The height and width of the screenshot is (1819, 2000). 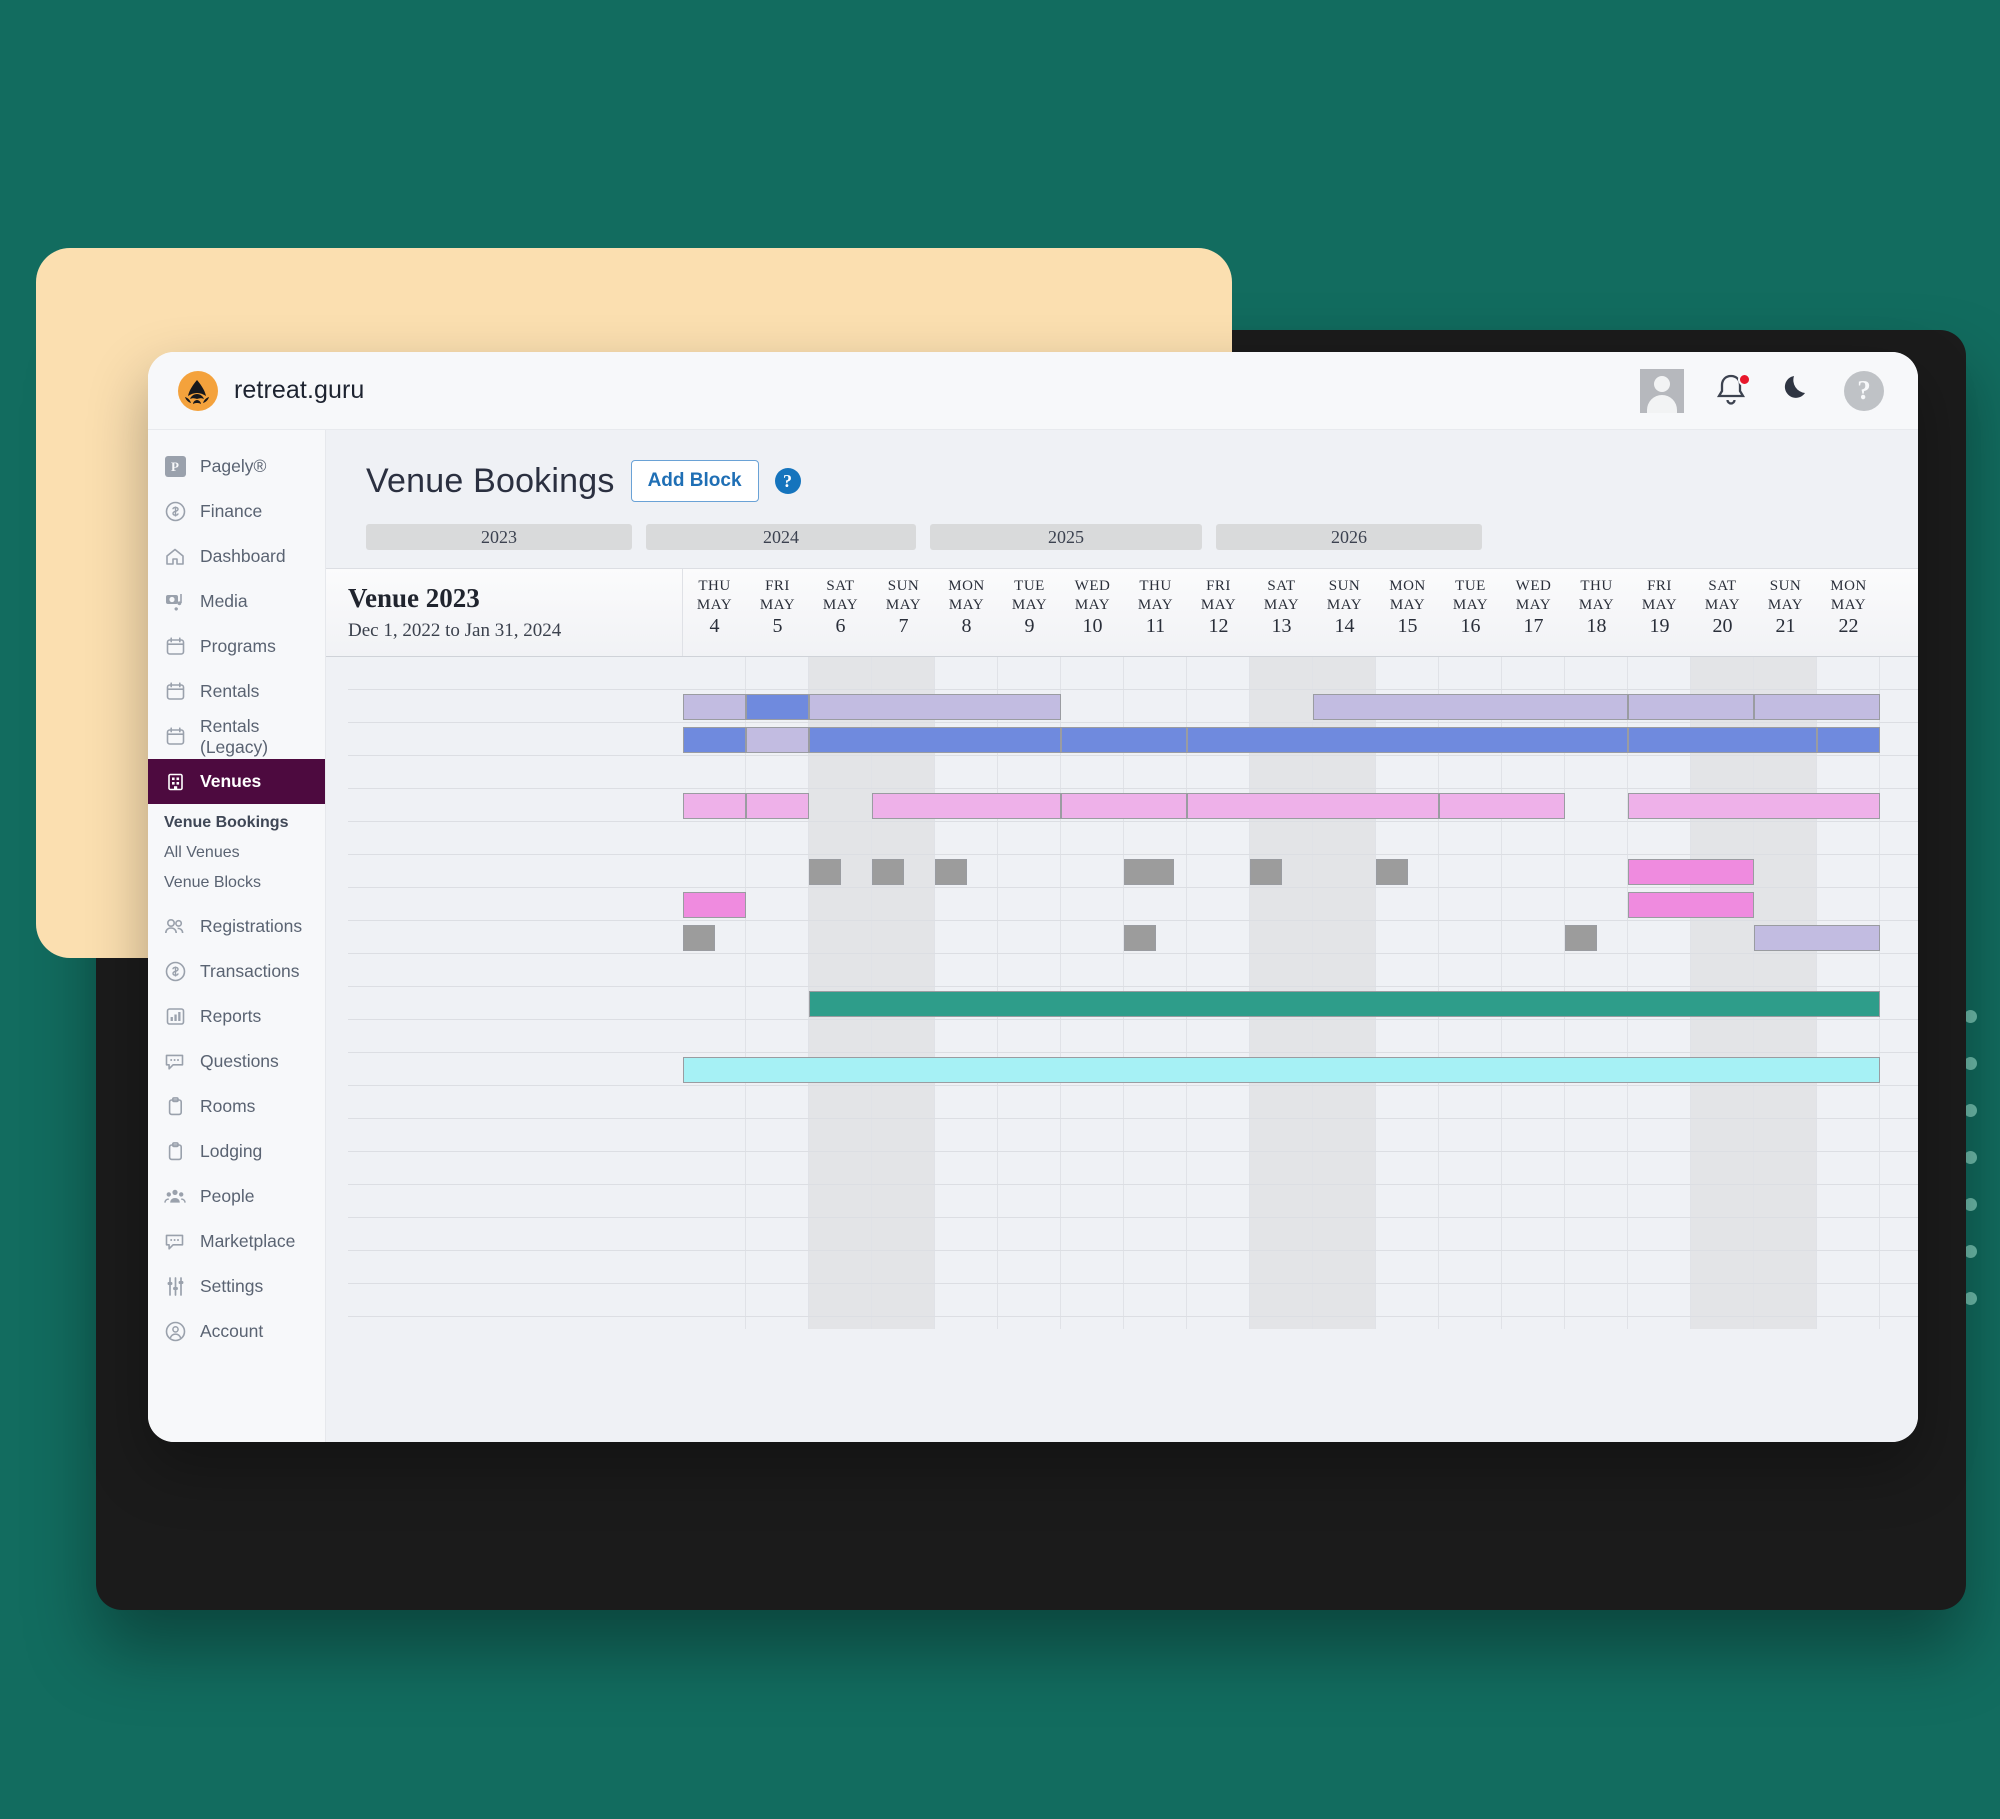 What do you see at coordinates (236, 1196) in the screenshot?
I see `sidebar-item-people: People` at bounding box center [236, 1196].